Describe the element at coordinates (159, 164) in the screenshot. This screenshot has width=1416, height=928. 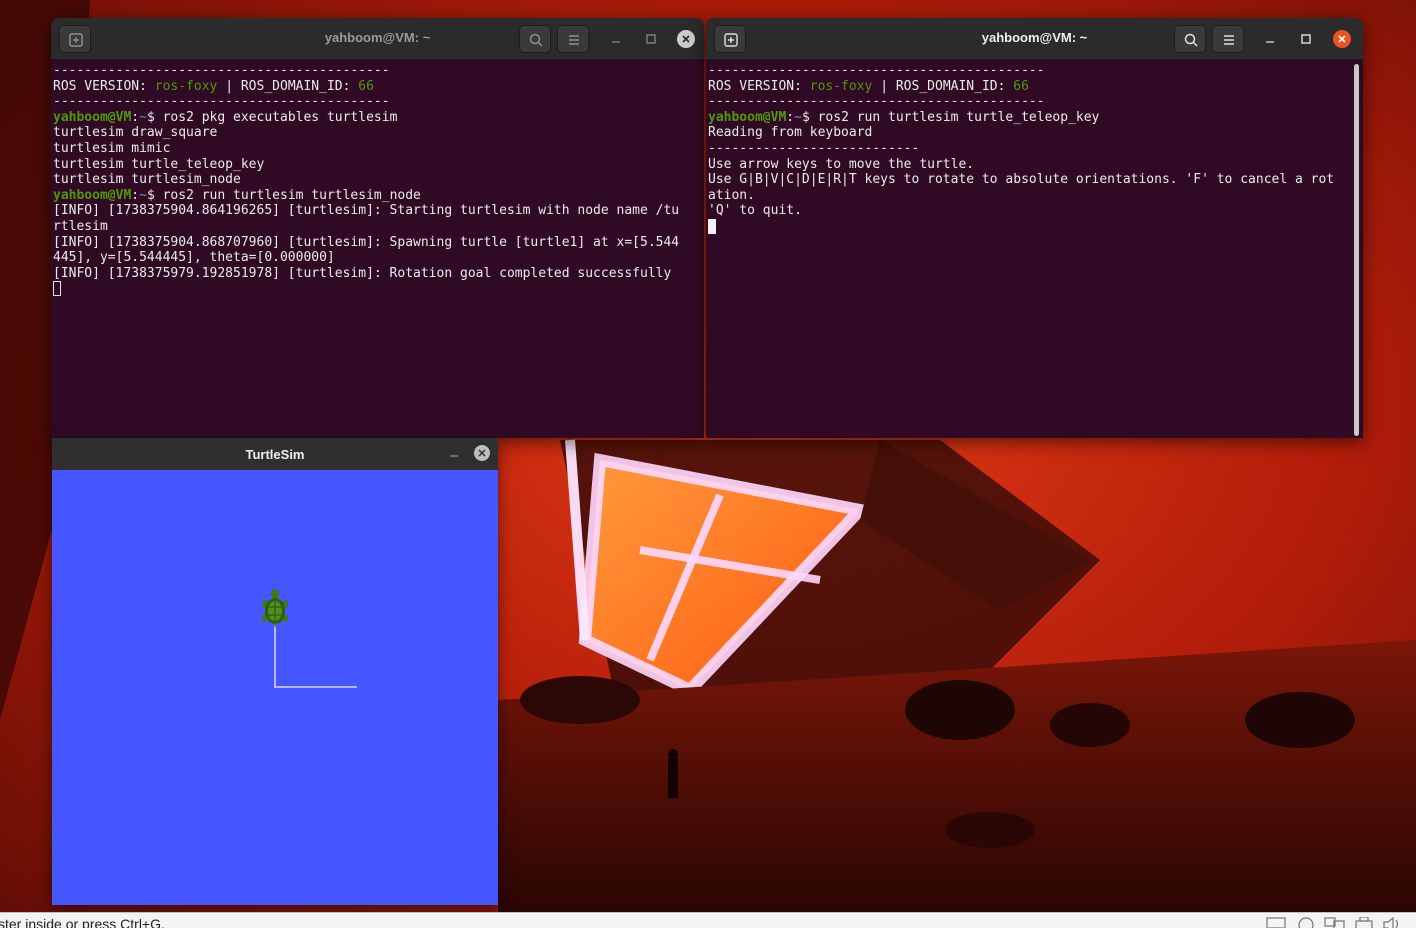
I see `terminal-text-segment: turtlesim turtle_teleop_key` at that location.